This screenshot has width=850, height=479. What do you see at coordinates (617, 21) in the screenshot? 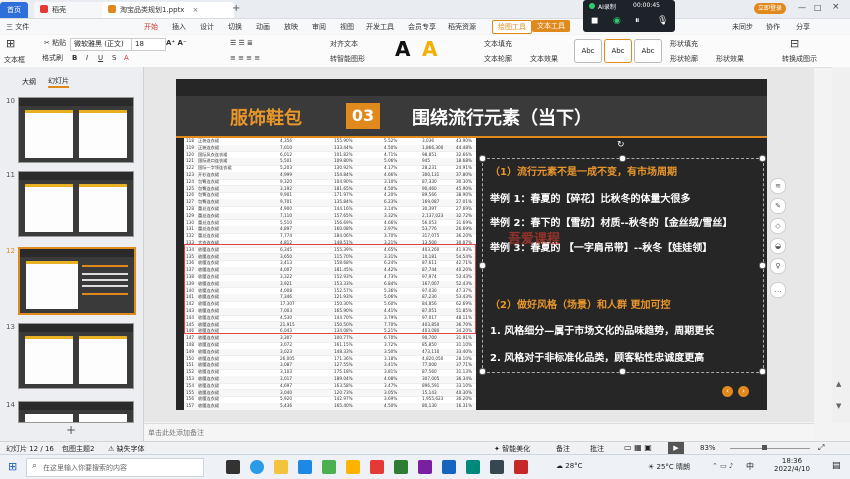
I see `record-icon: ◉` at bounding box center [617, 21].